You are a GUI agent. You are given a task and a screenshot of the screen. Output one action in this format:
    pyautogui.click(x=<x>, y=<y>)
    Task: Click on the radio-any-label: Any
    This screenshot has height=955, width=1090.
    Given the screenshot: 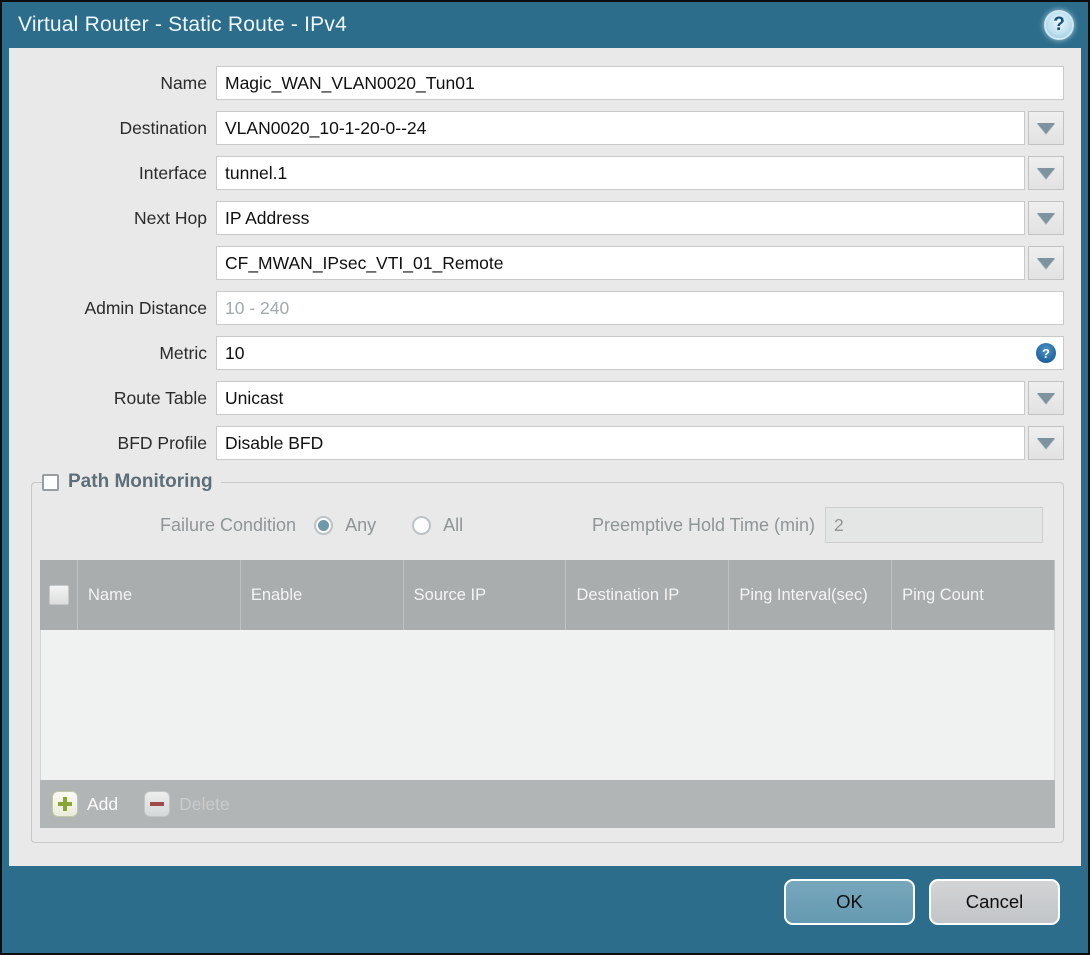 What is the action you would take?
    pyautogui.click(x=361, y=524)
    